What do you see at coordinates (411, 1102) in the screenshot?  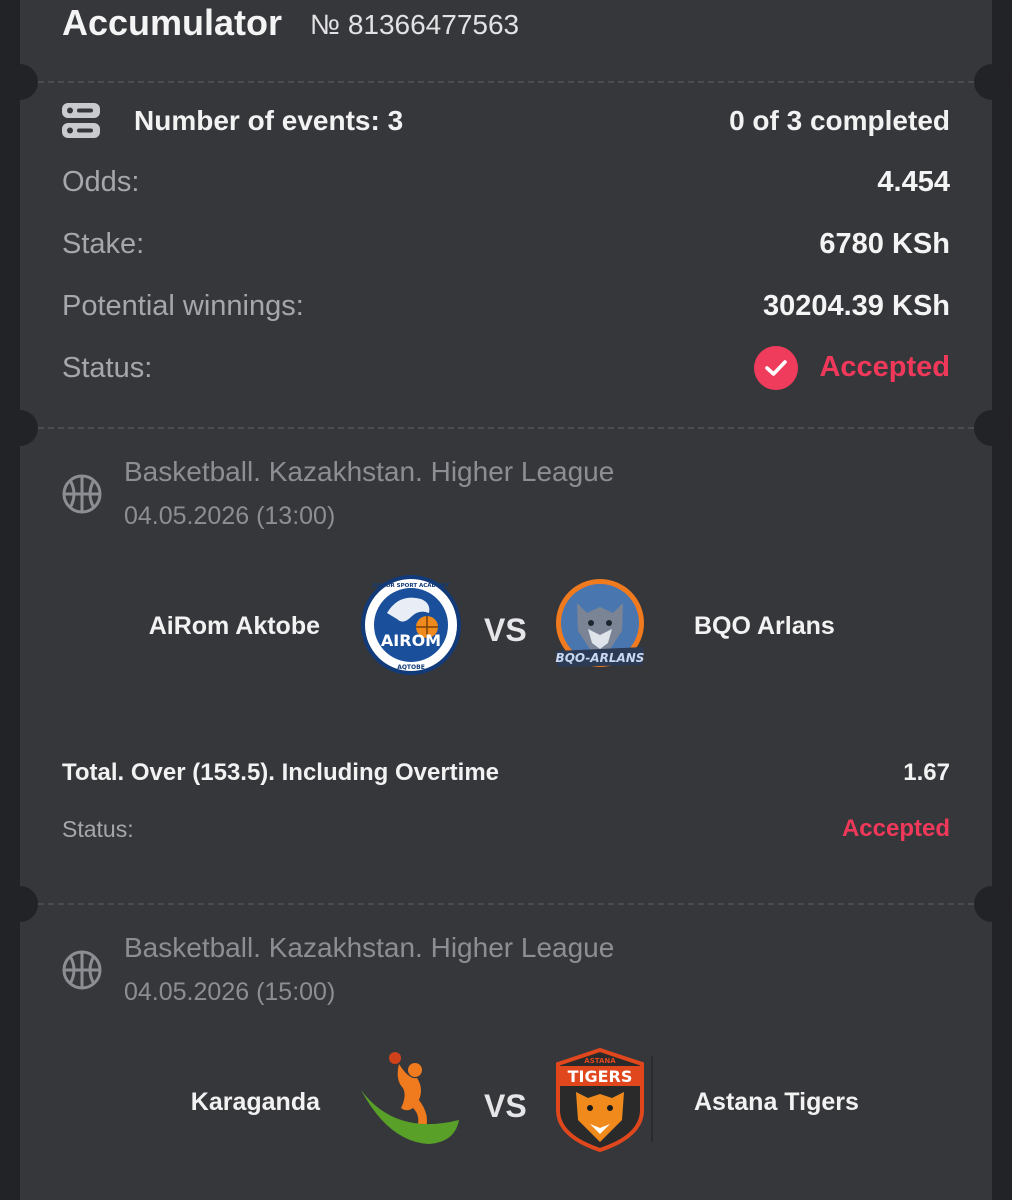 I see `karaganda-logo` at bounding box center [411, 1102].